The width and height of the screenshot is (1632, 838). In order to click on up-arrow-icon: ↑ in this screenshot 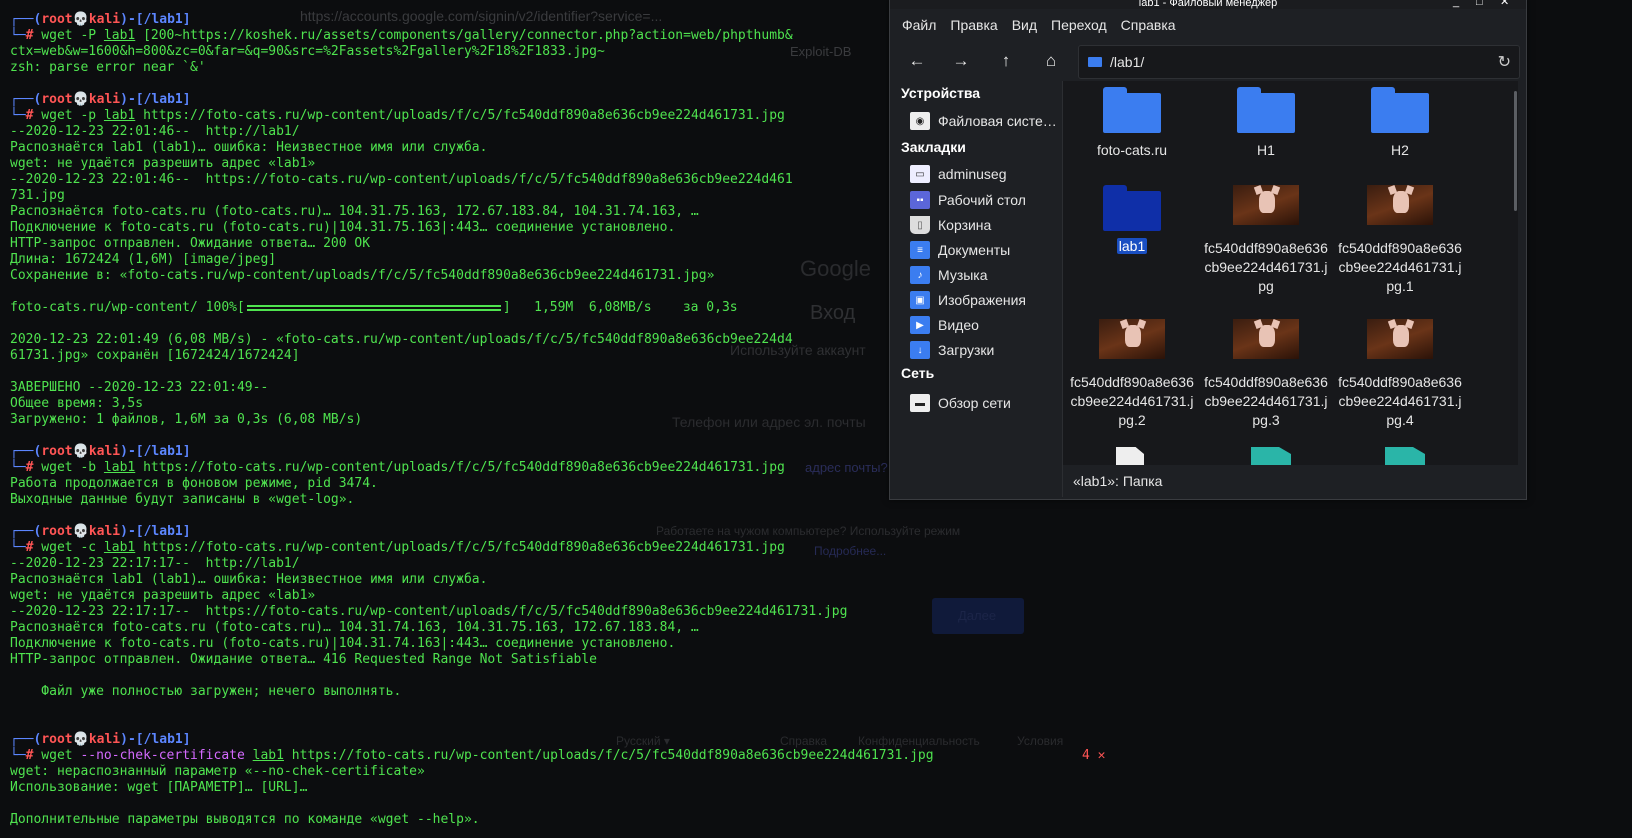, I will do `click(1006, 61)`.